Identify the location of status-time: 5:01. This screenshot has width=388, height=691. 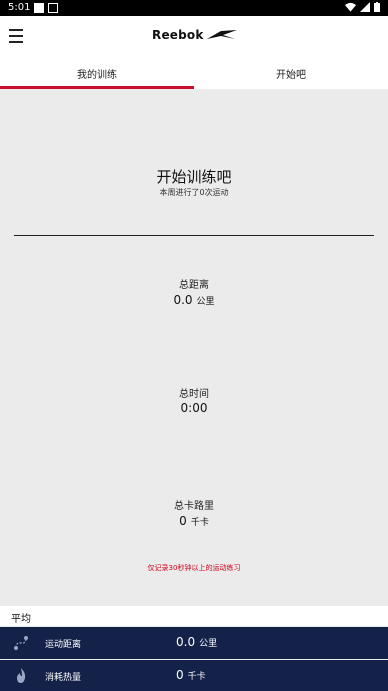
(19, 7).